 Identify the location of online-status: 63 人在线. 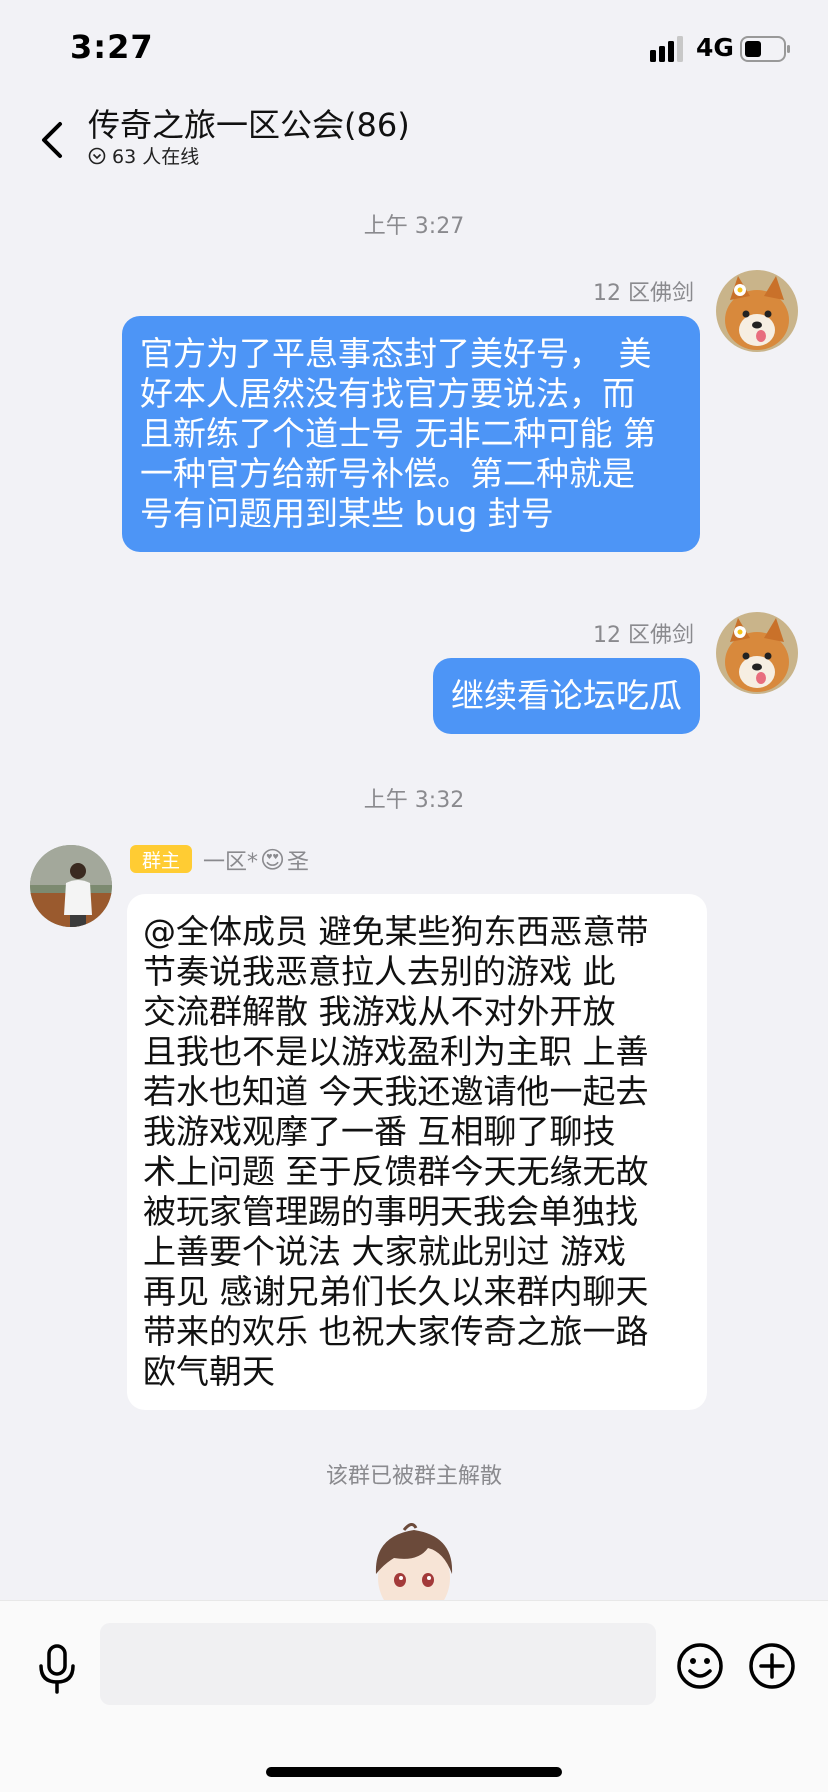
(143, 155).